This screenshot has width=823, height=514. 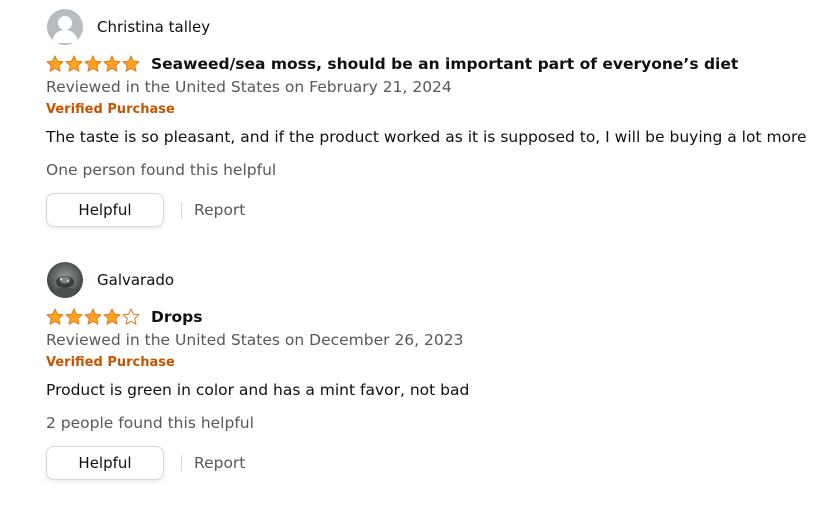 I want to click on reviewer-profile: Christina talley, so click(x=431, y=27).